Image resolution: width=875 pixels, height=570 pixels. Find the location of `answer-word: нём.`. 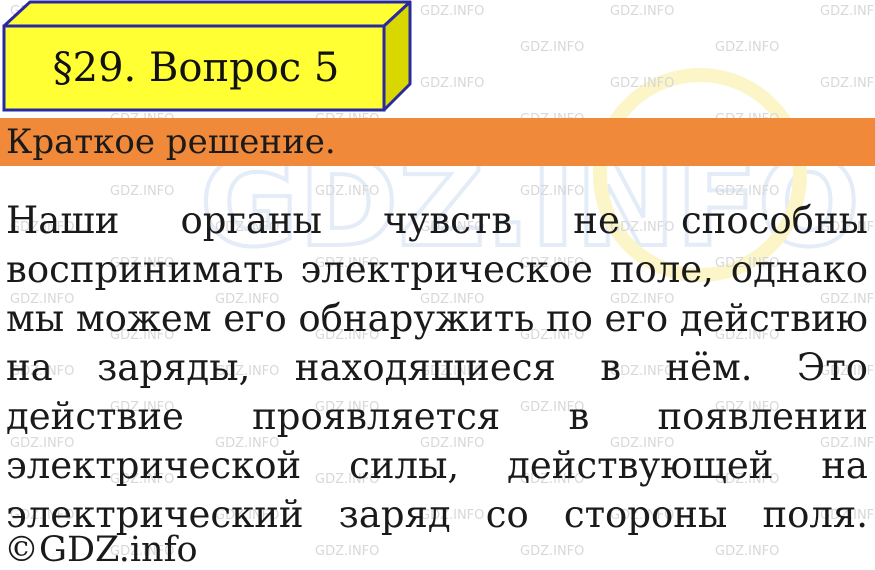

answer-word: нём. is located at coordinates (709, 367).